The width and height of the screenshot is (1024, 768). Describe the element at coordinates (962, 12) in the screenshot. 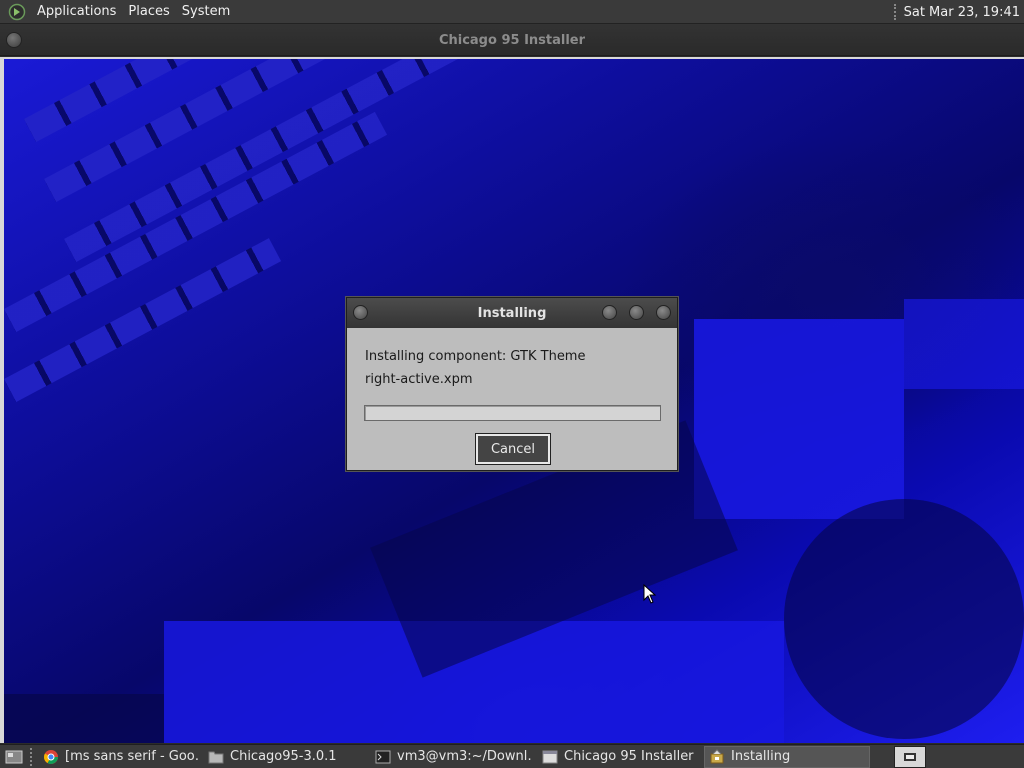

I see `clock: Sat Mar 23, 19:41` at that location.